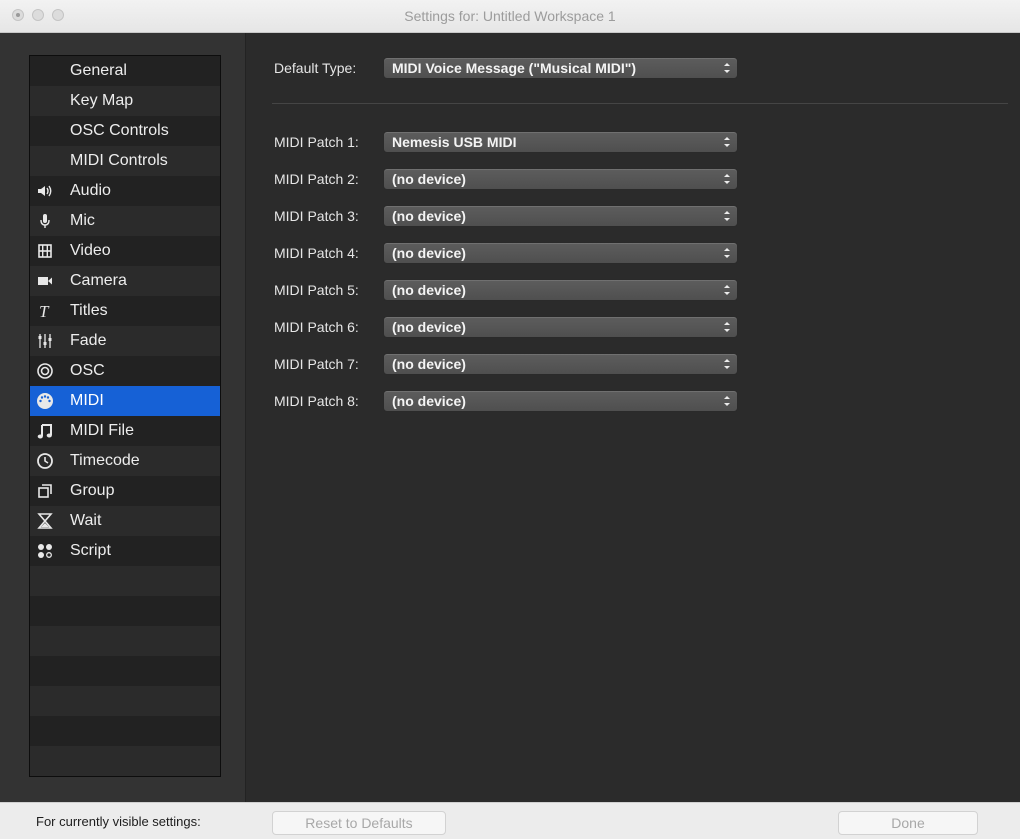  What do you see at coordinates (125, 311) in the screenshot?
I see `sidebar-item-titles: T Titles` at bounding box center [125, 311].